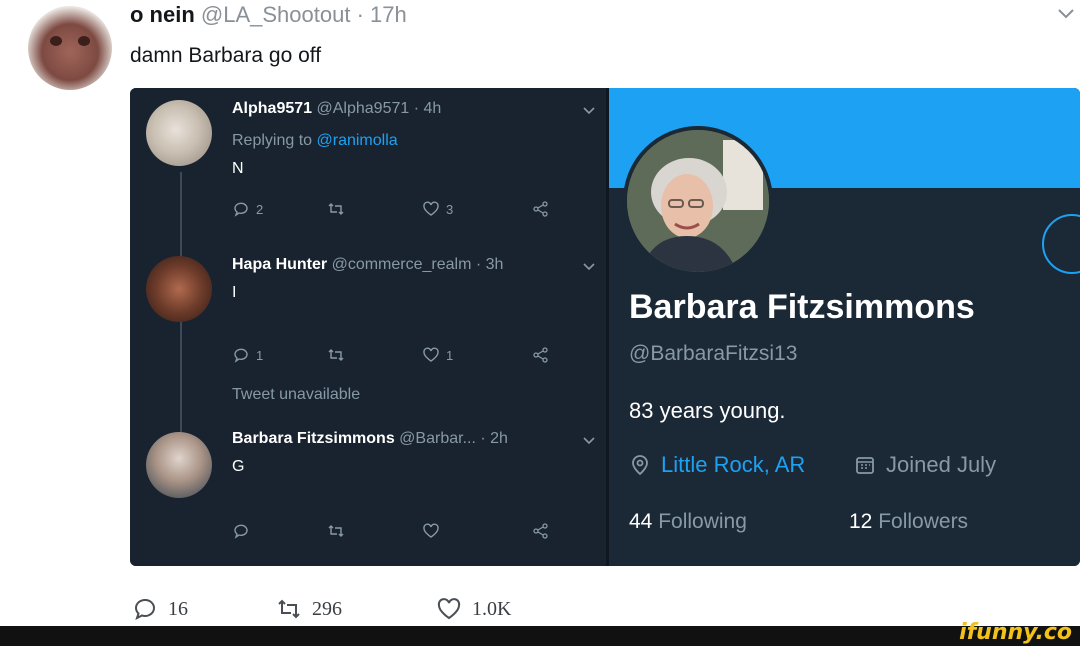  What do you see at coordinates (234, 292) in the screenshot?
I see `reply-text: I` at bounding box center [234, 292].